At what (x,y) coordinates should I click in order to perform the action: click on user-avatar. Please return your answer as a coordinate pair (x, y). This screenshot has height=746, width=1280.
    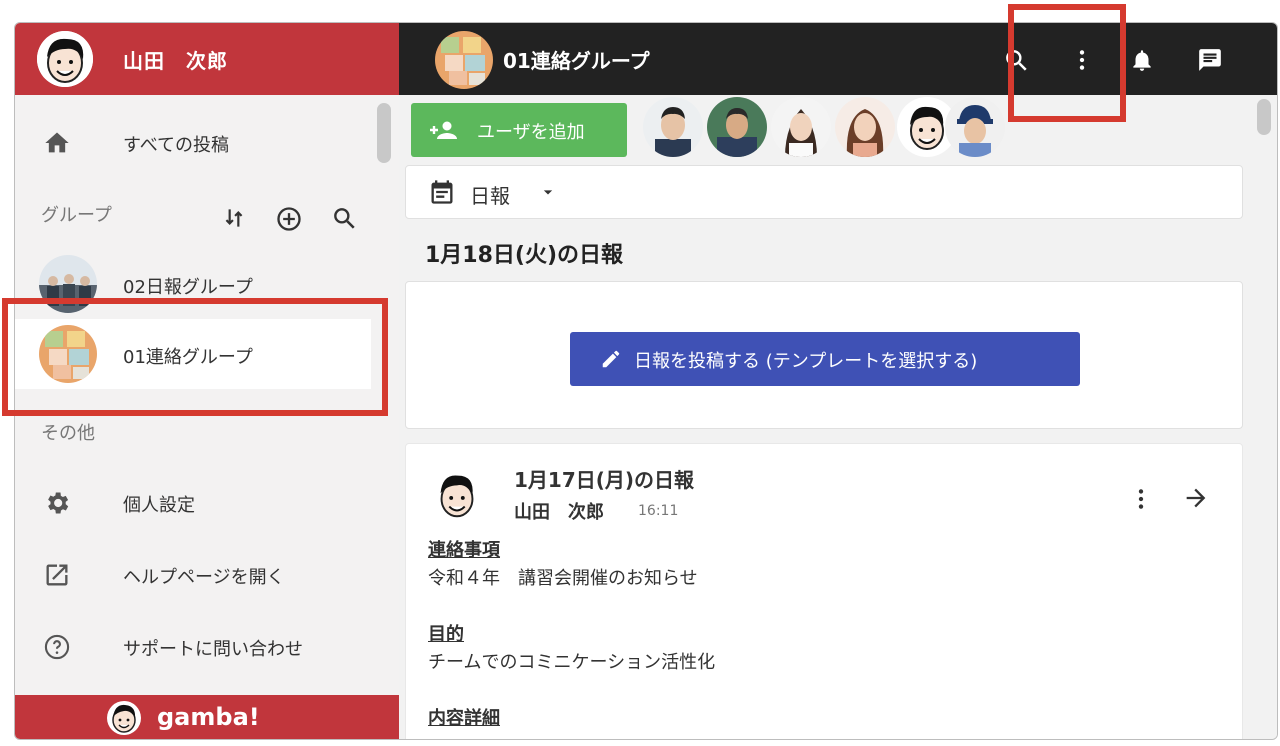
    Looking at the image, I should click on (65, 59).